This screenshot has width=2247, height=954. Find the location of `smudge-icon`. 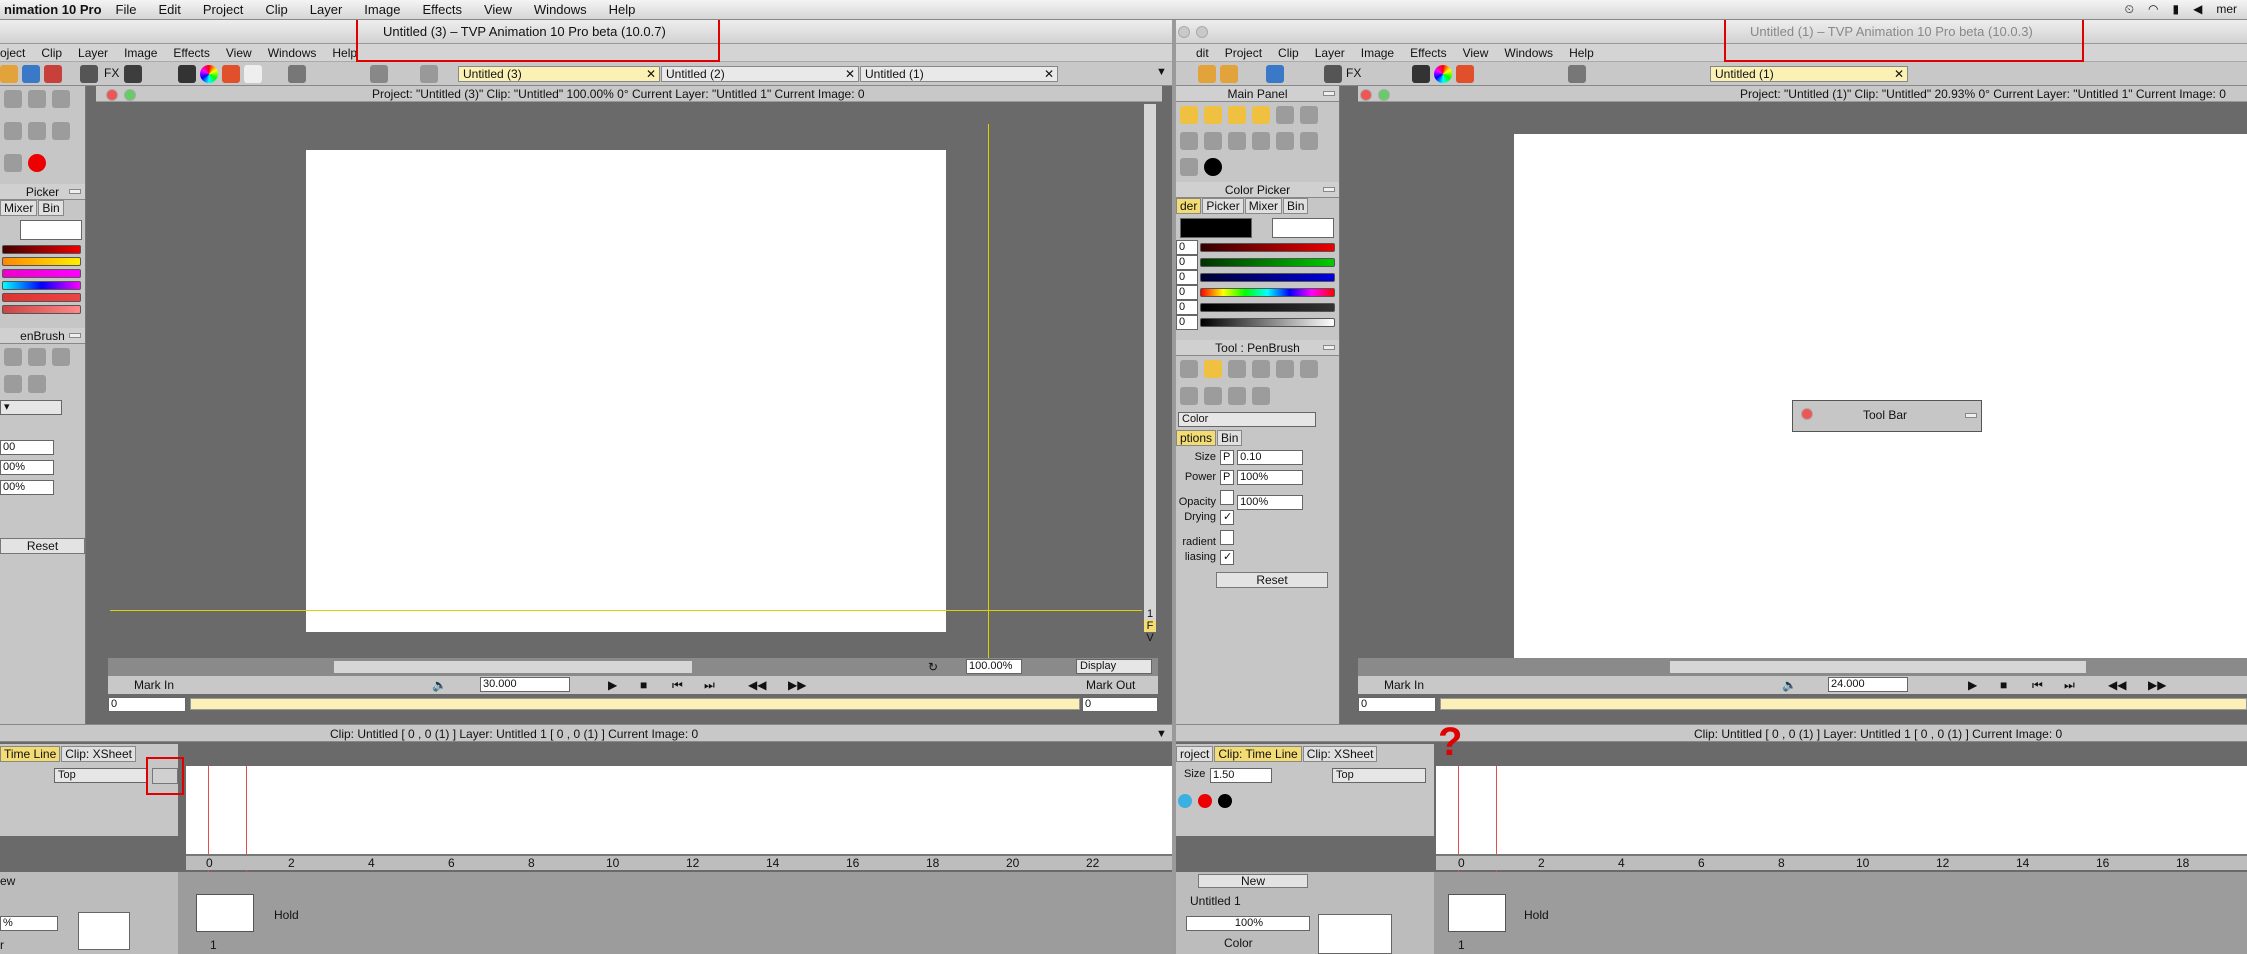

smudge-icon is located at coordinates (1189, 396).